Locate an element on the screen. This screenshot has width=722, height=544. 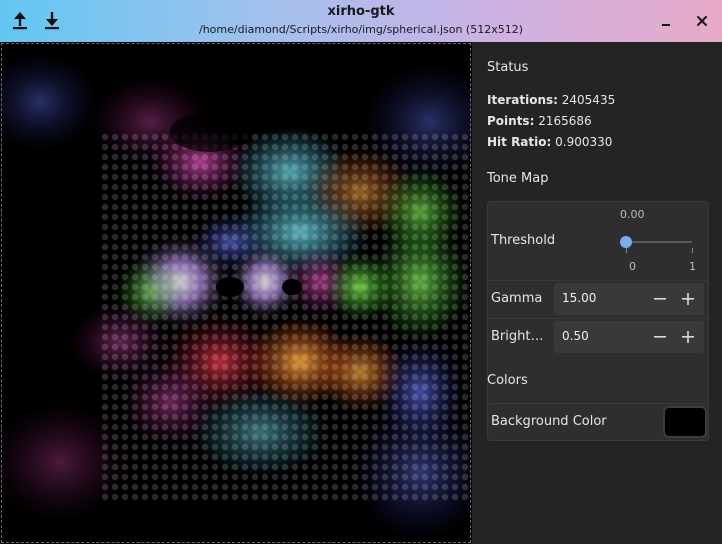
background-color-button is located at coordinates (685, 422).